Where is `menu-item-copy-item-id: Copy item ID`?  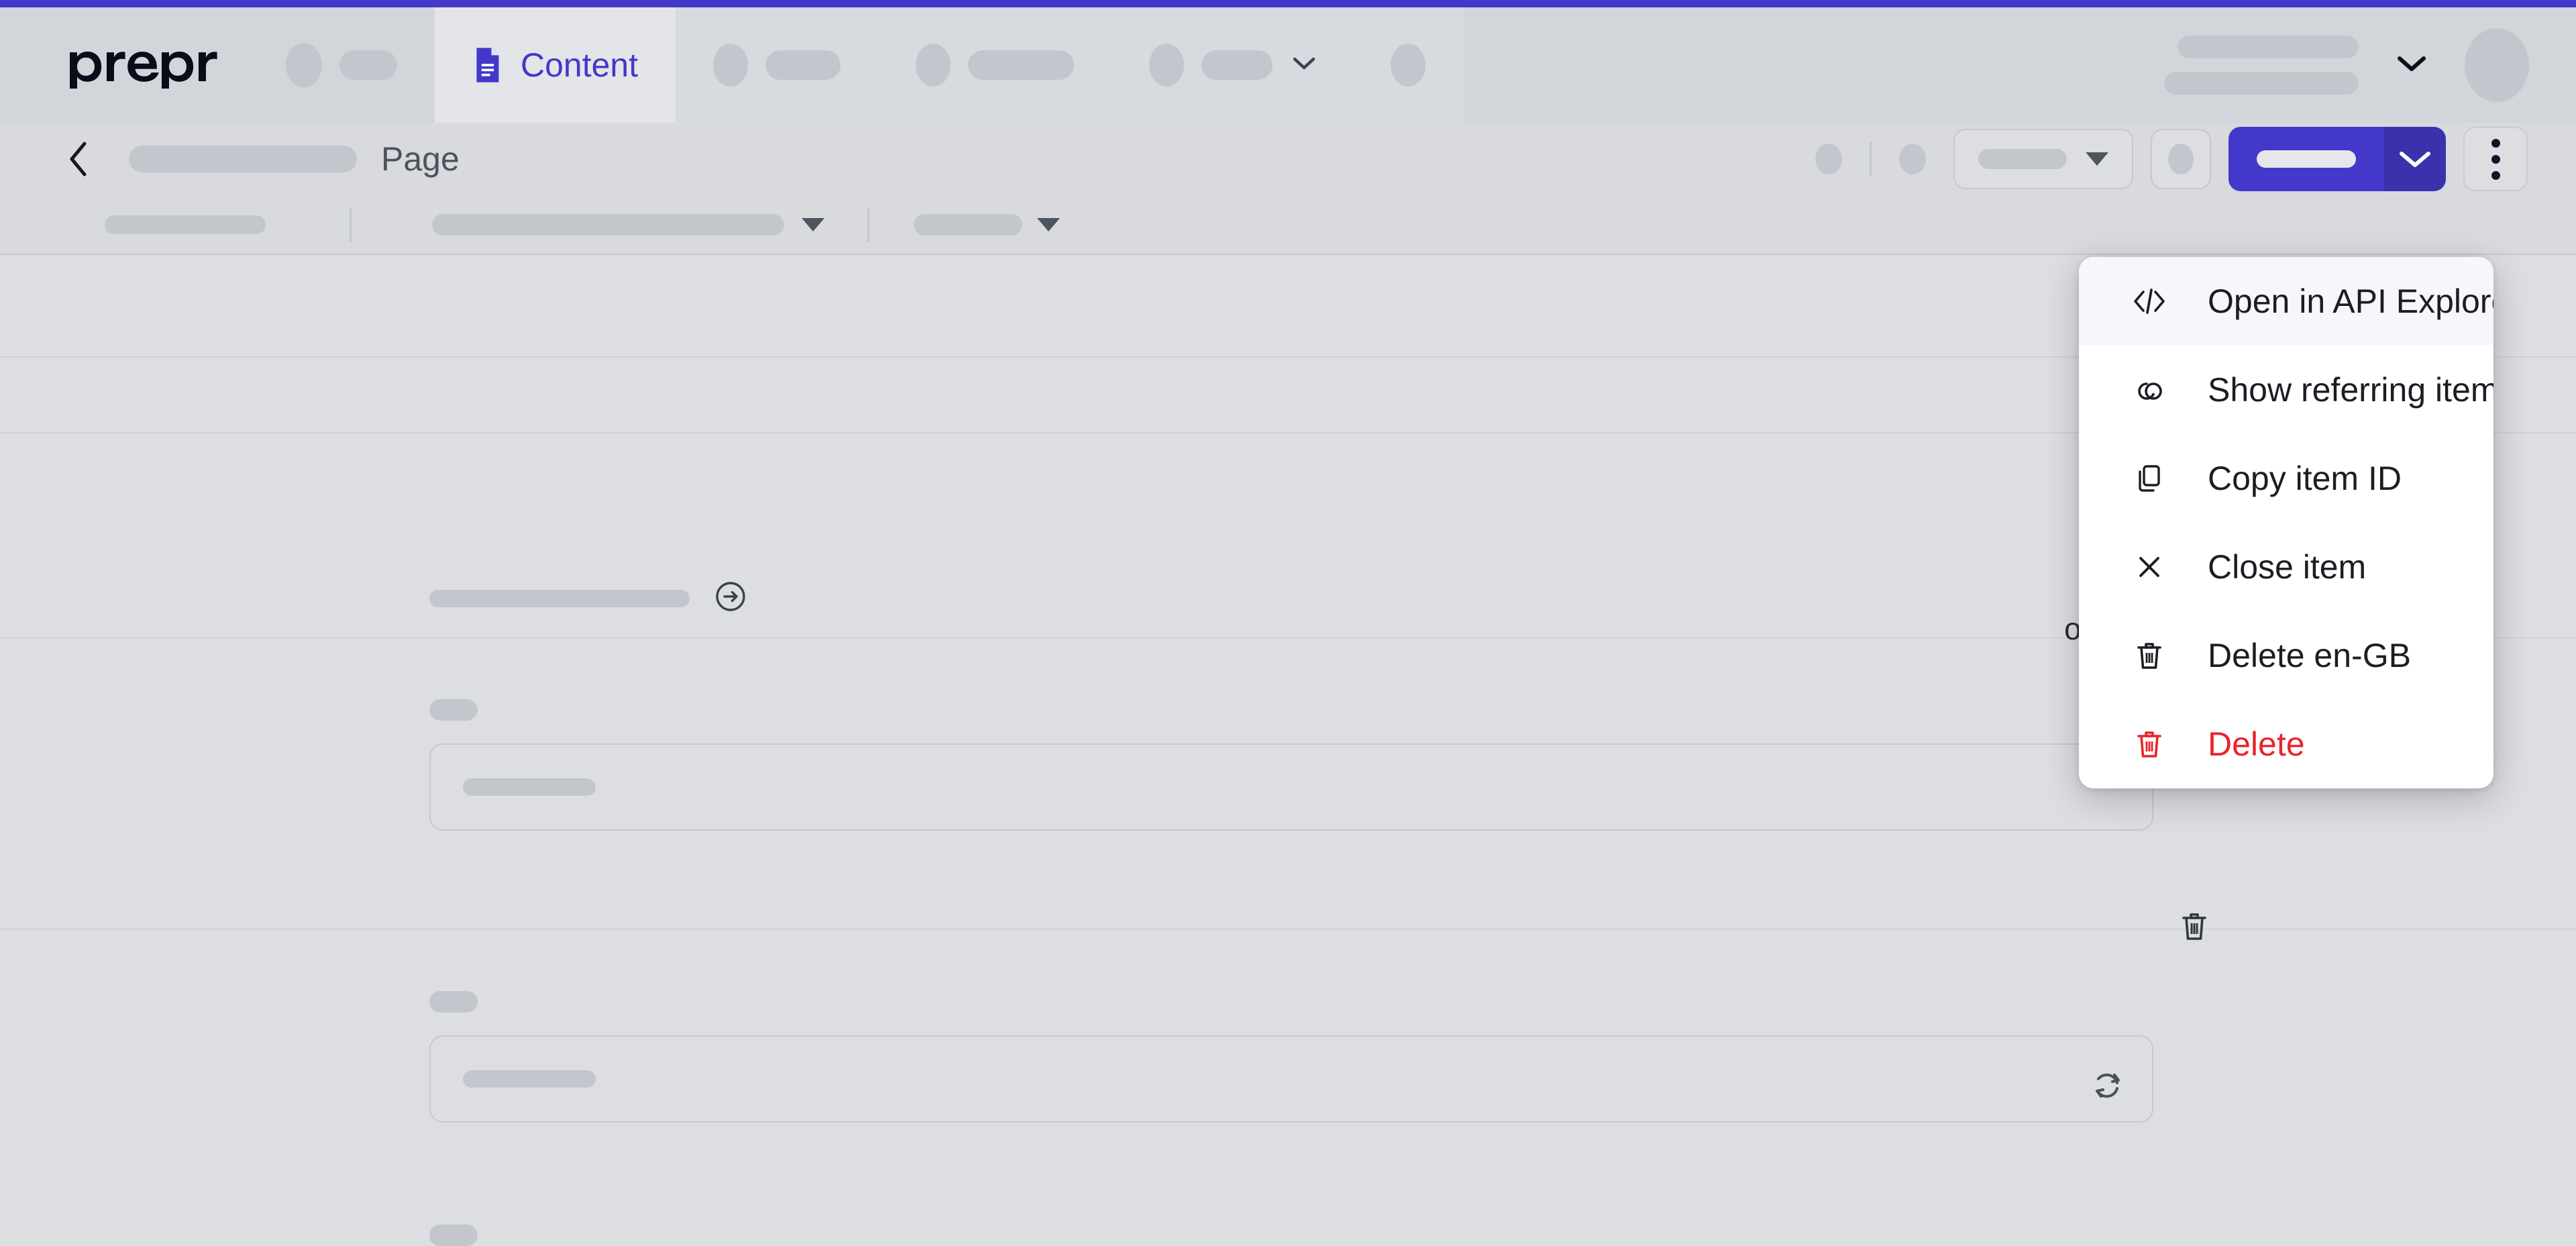
menu-item-copy-item-id: Copy item ID is located at coordinates (2286, 478).